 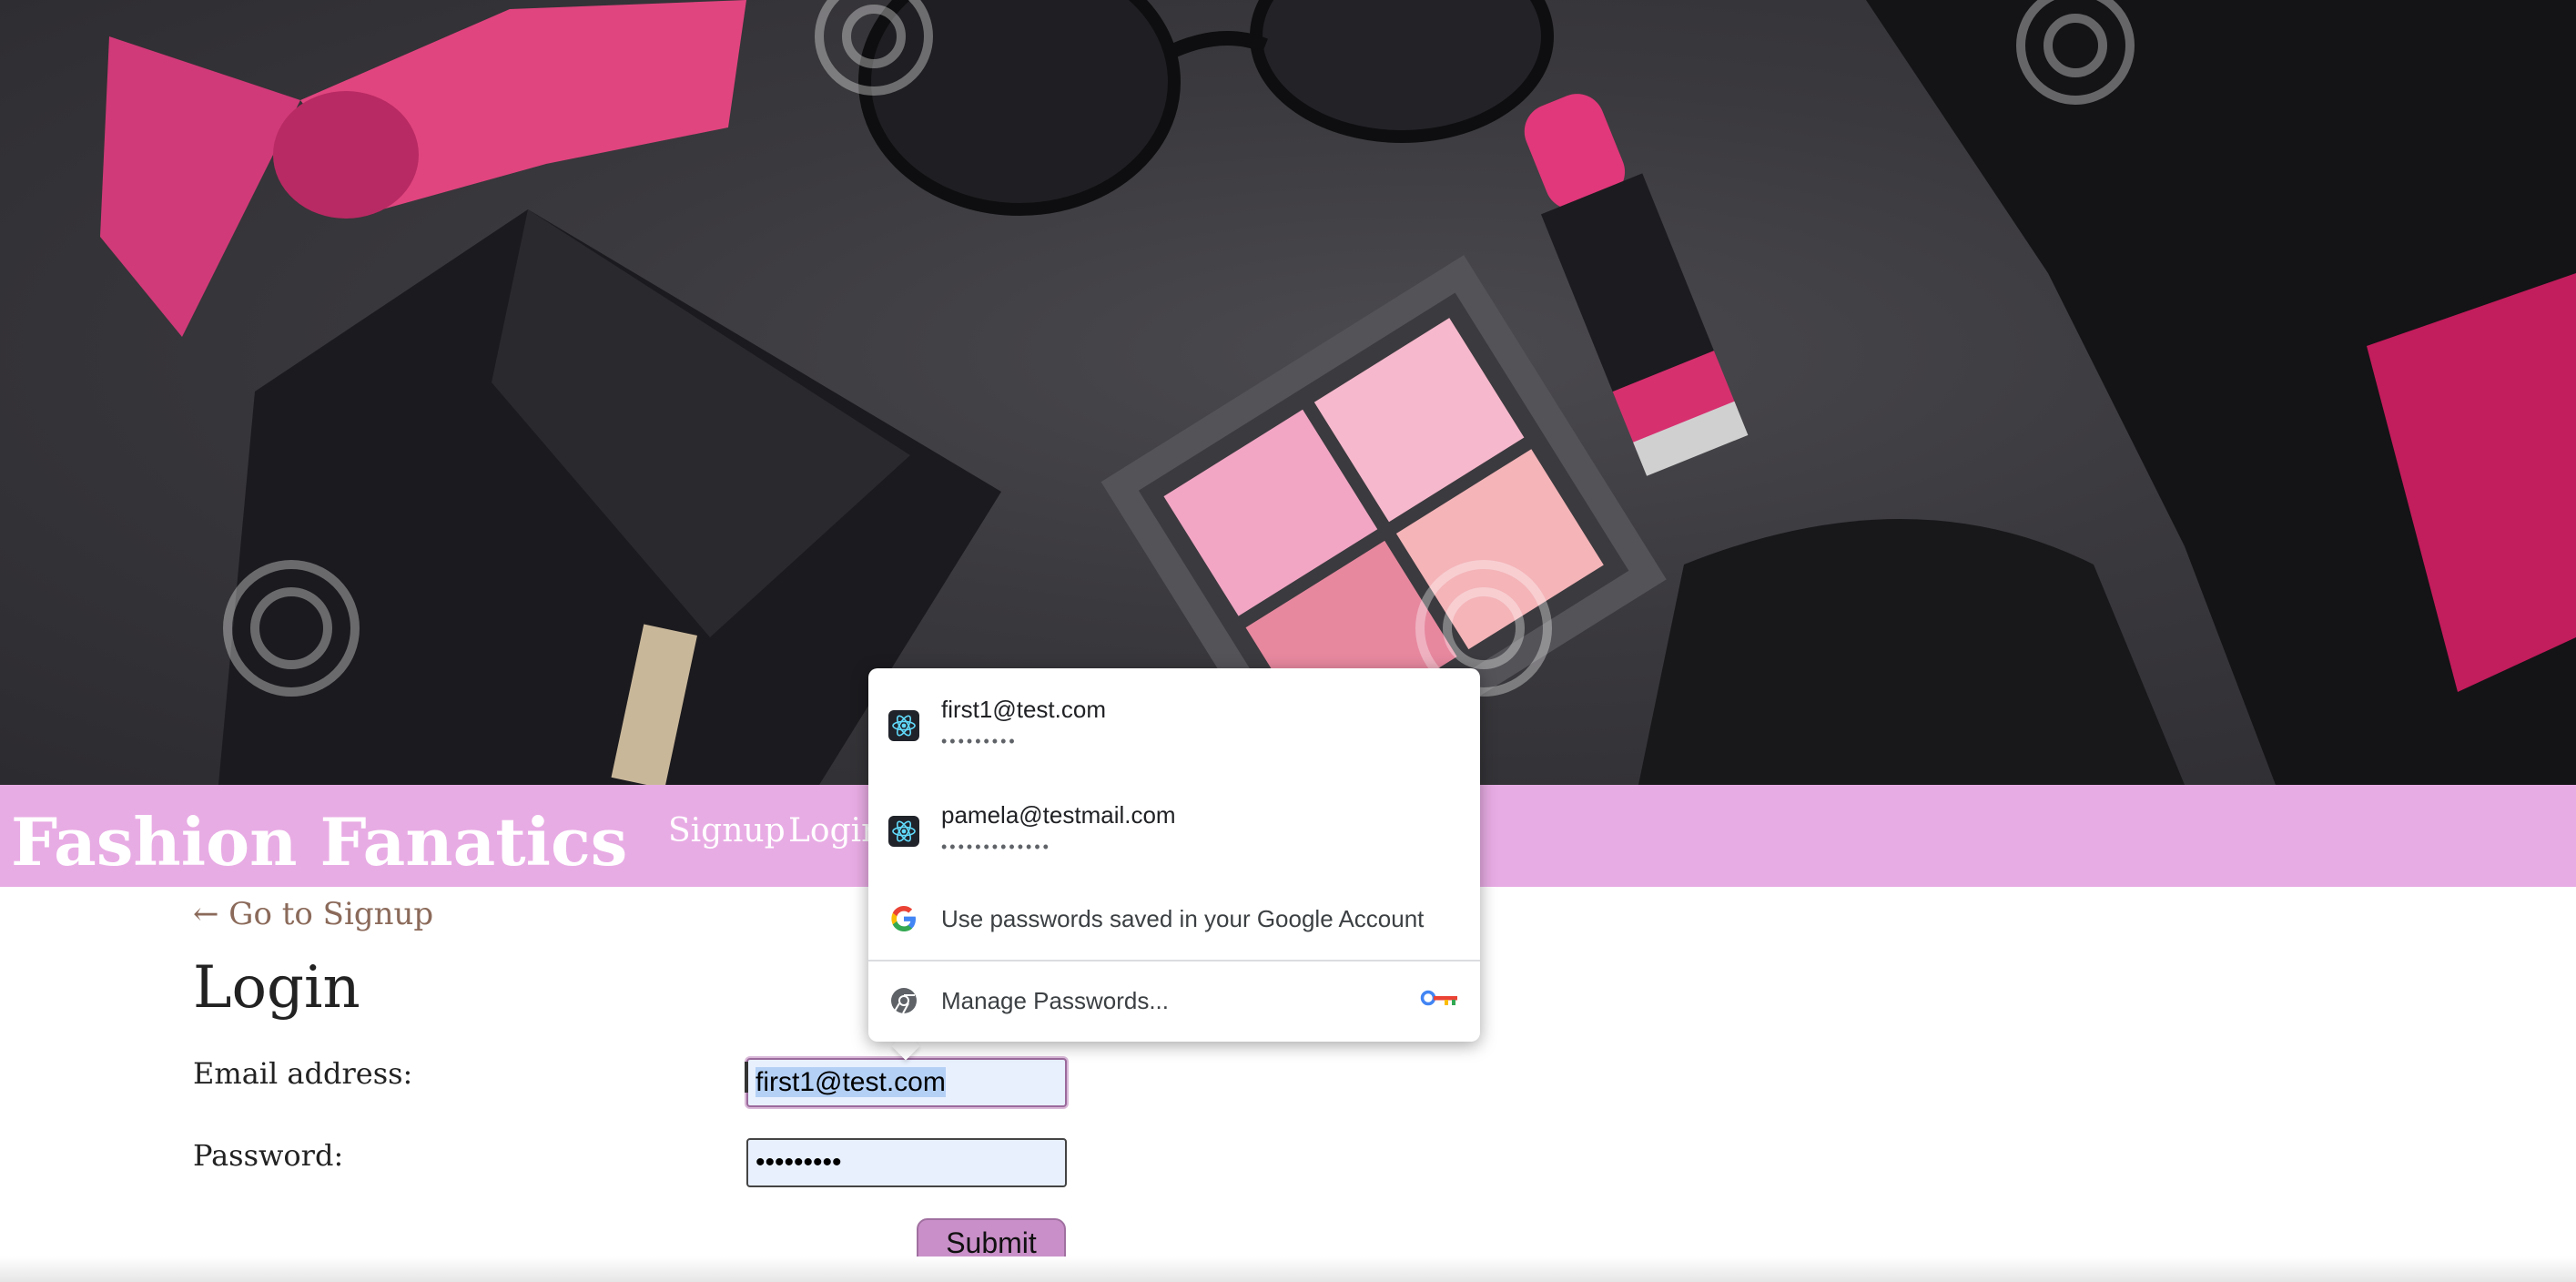 What do you see at coordinates (1438, 998) in the screenshot?
I see `key-icon` at bounding box center [1438, 998].